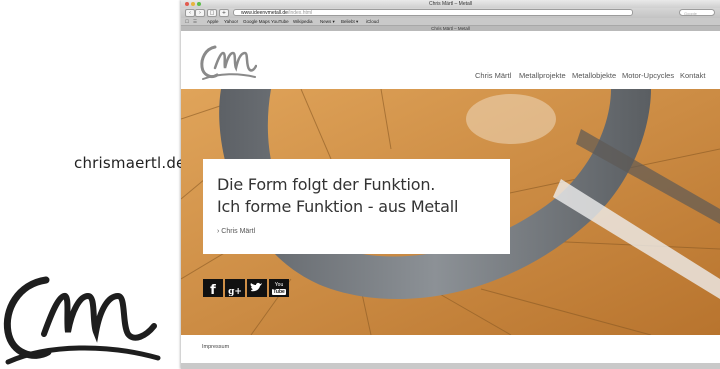  Describe the element at coordinates (326, 184) in the screenshot. I see `tagline-line-1: Die Form folgt der Funktion.` at that location.